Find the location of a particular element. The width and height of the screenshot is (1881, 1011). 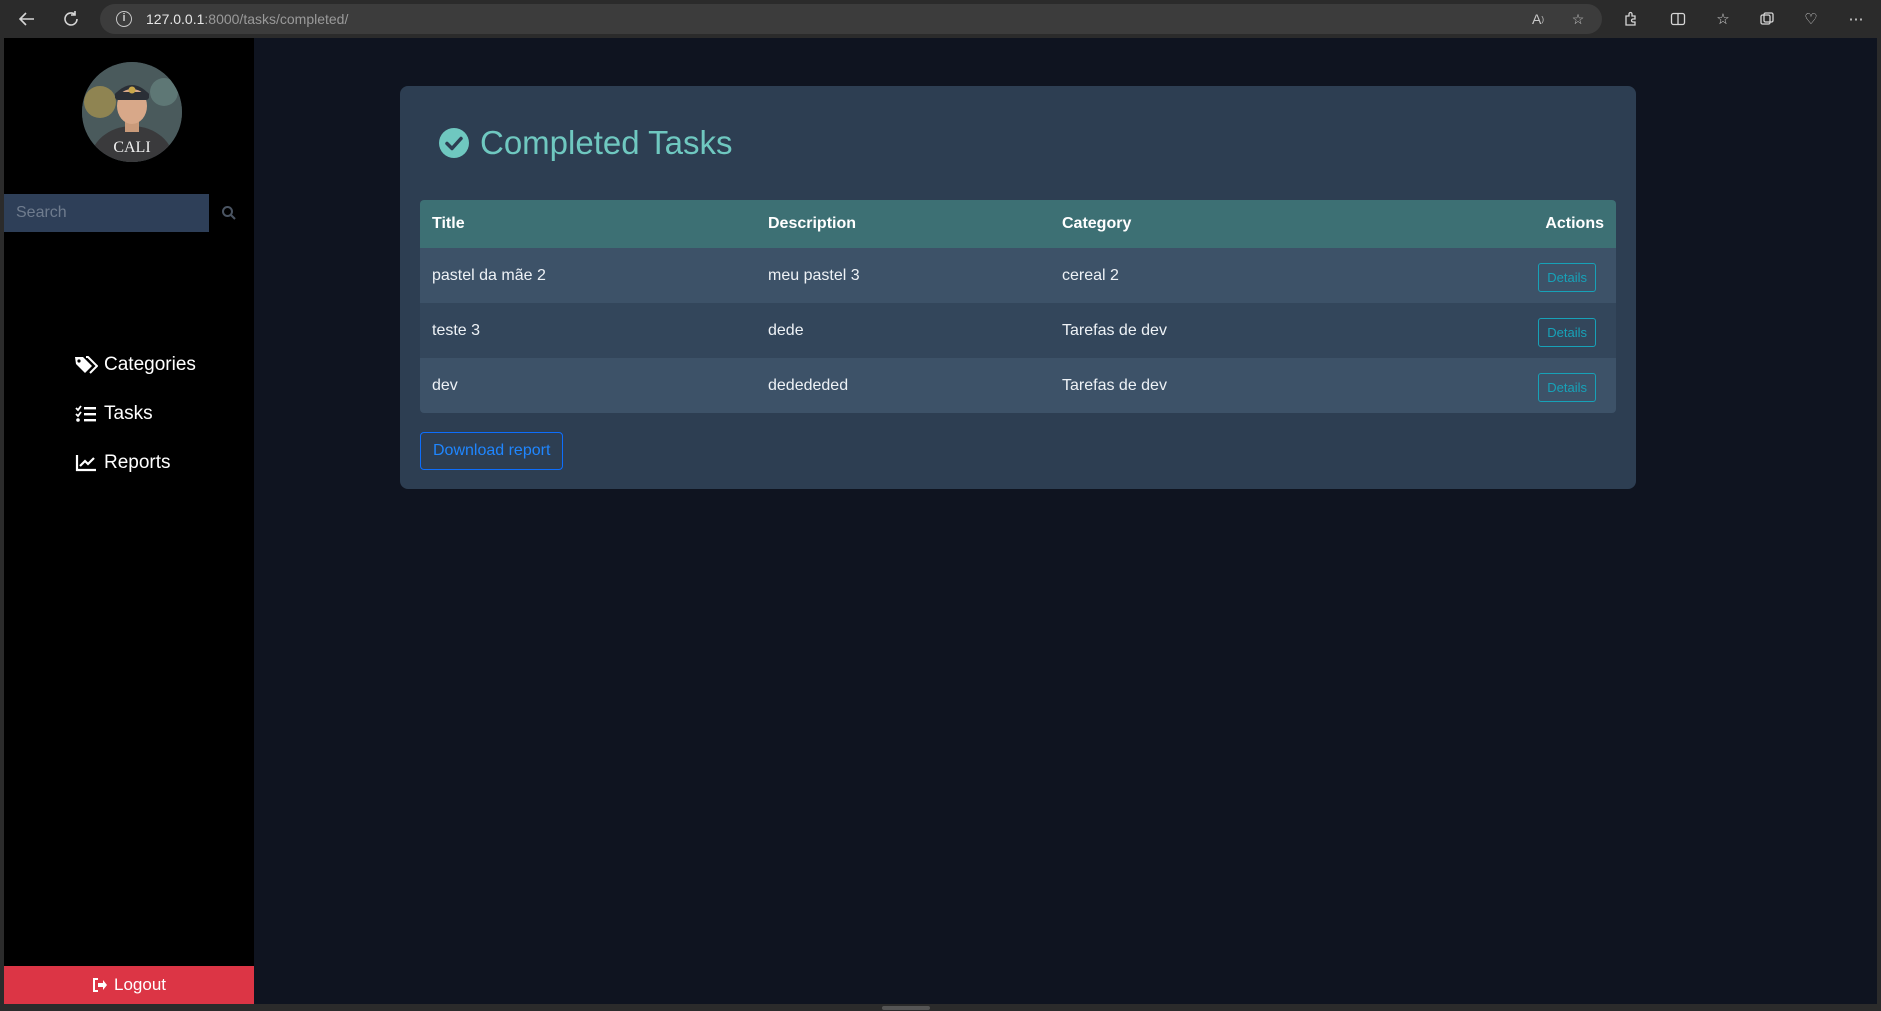

sidebar-item-tasks: Tasks is located at coordinates (135, 413).